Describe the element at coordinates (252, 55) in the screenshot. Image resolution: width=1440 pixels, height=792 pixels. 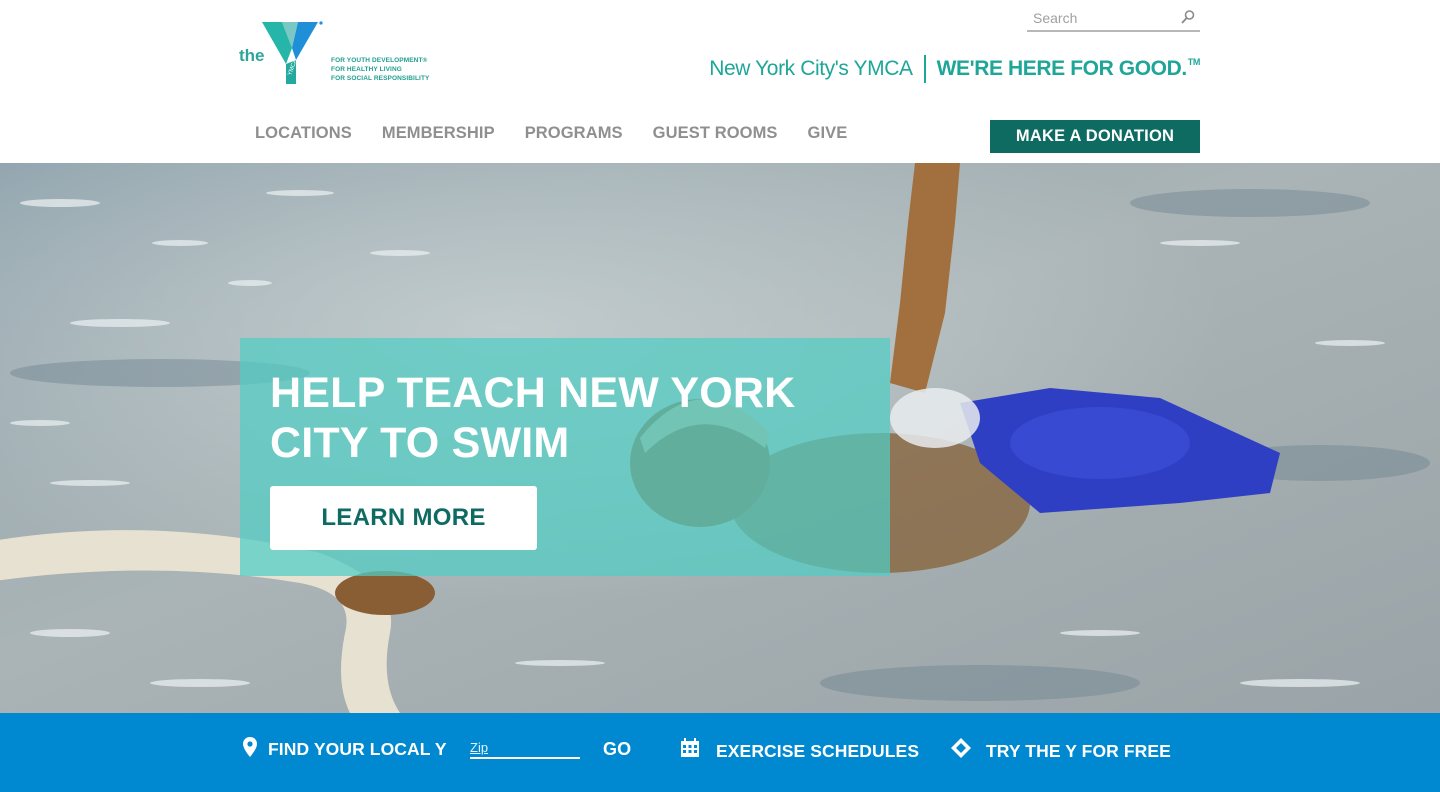
I see `logo-the: the` at that location.